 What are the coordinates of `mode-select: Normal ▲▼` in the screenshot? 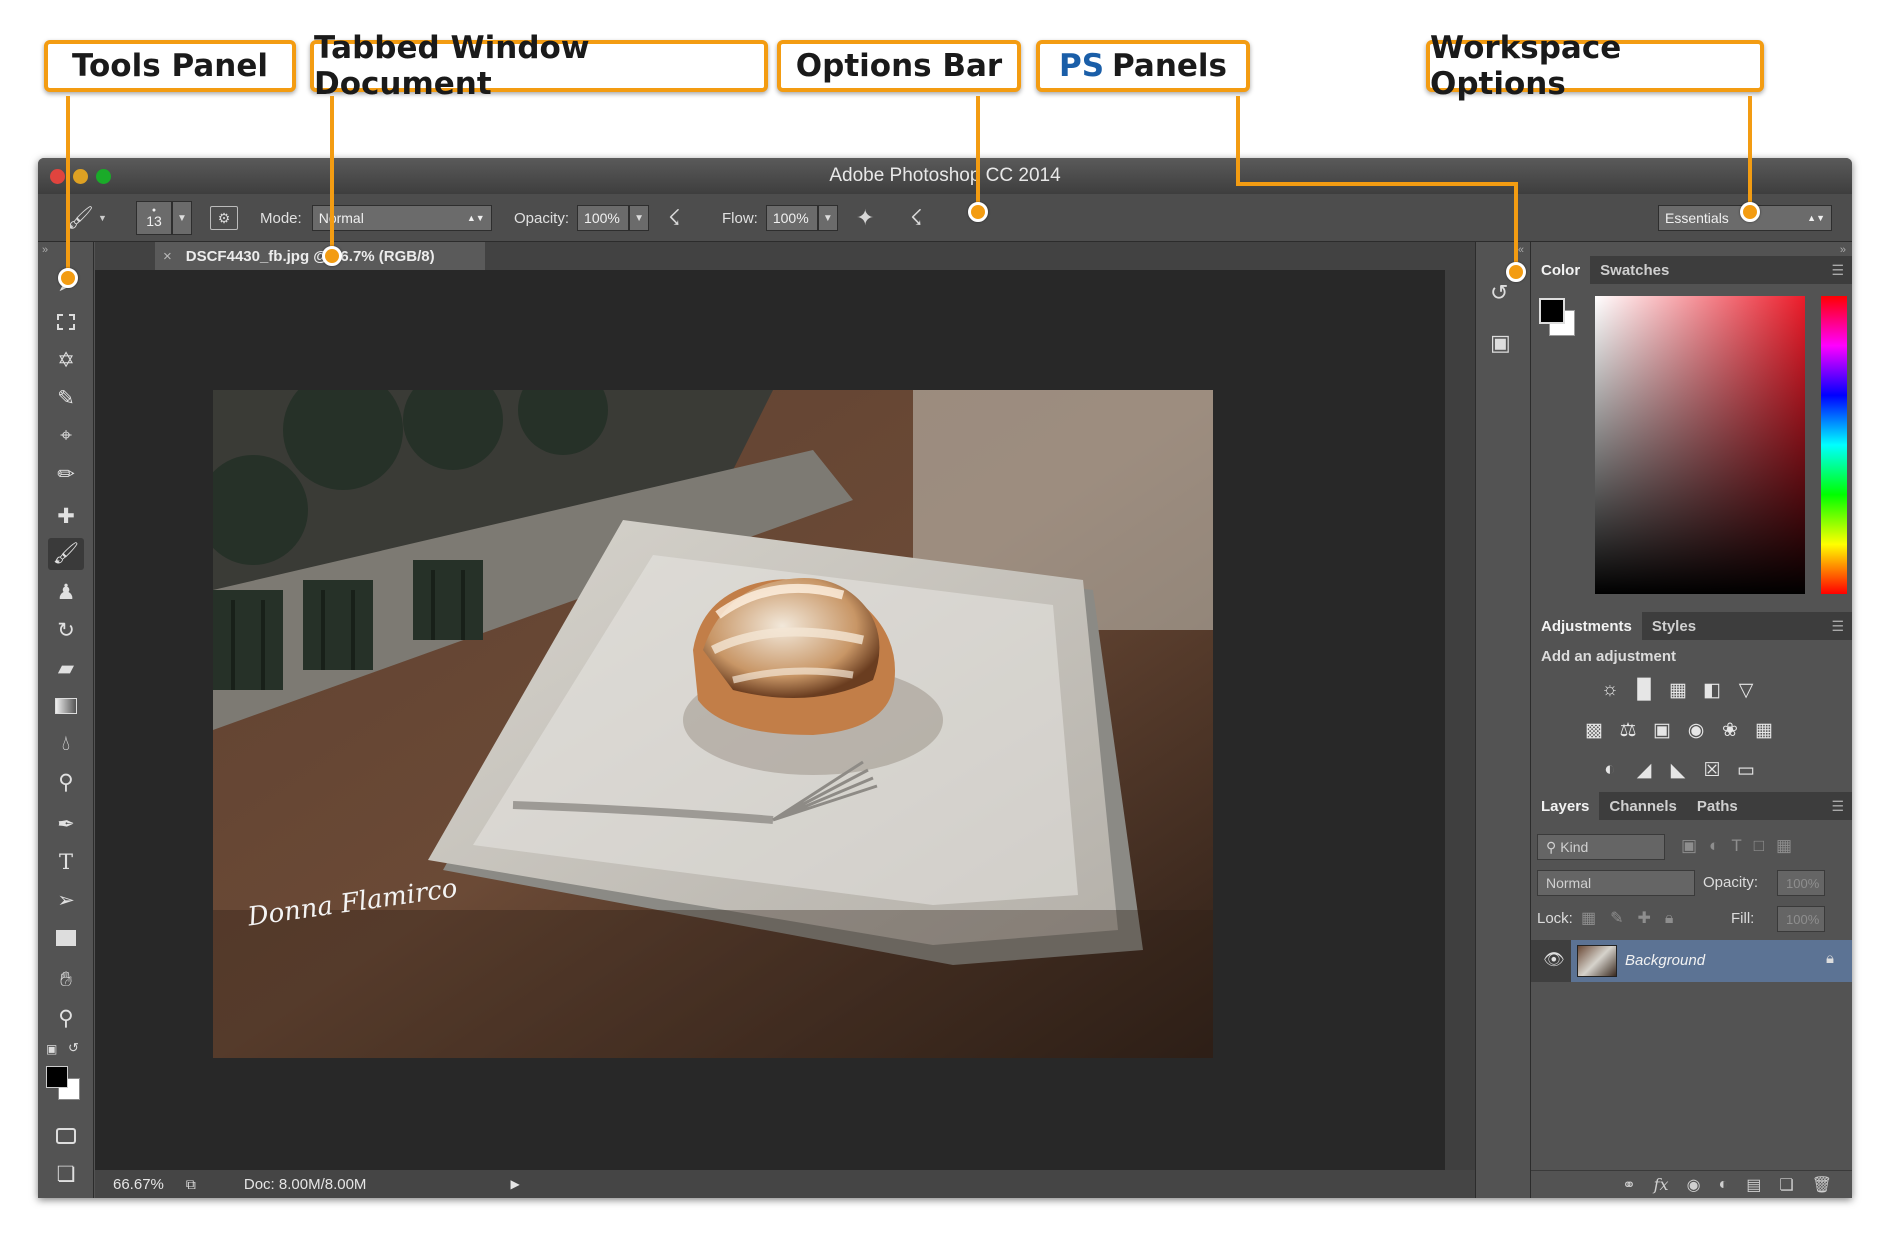 It's located at (401, 218).